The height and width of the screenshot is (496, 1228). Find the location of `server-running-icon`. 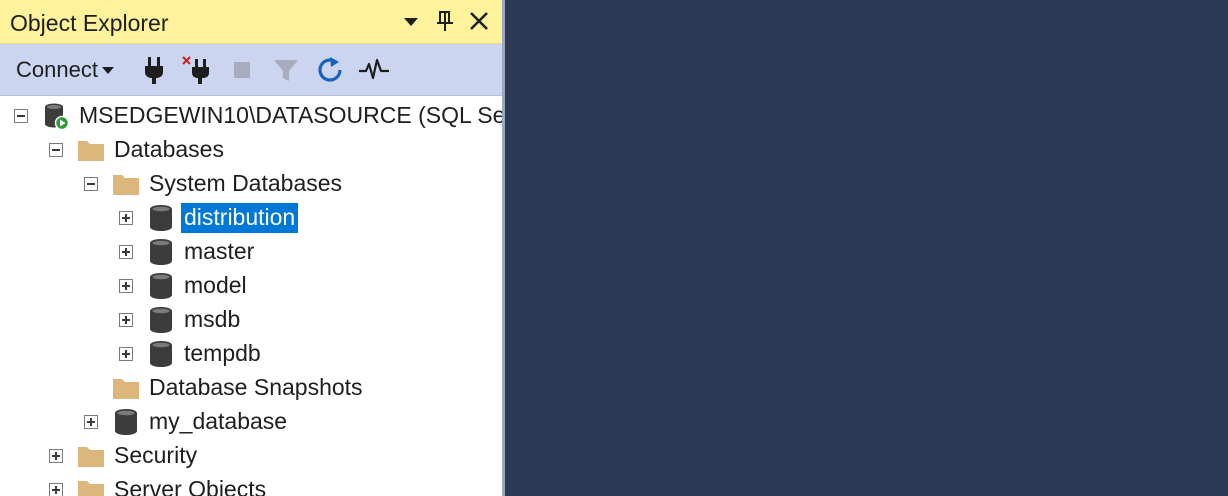

server-running-icon is located at coordinates (56, 116).